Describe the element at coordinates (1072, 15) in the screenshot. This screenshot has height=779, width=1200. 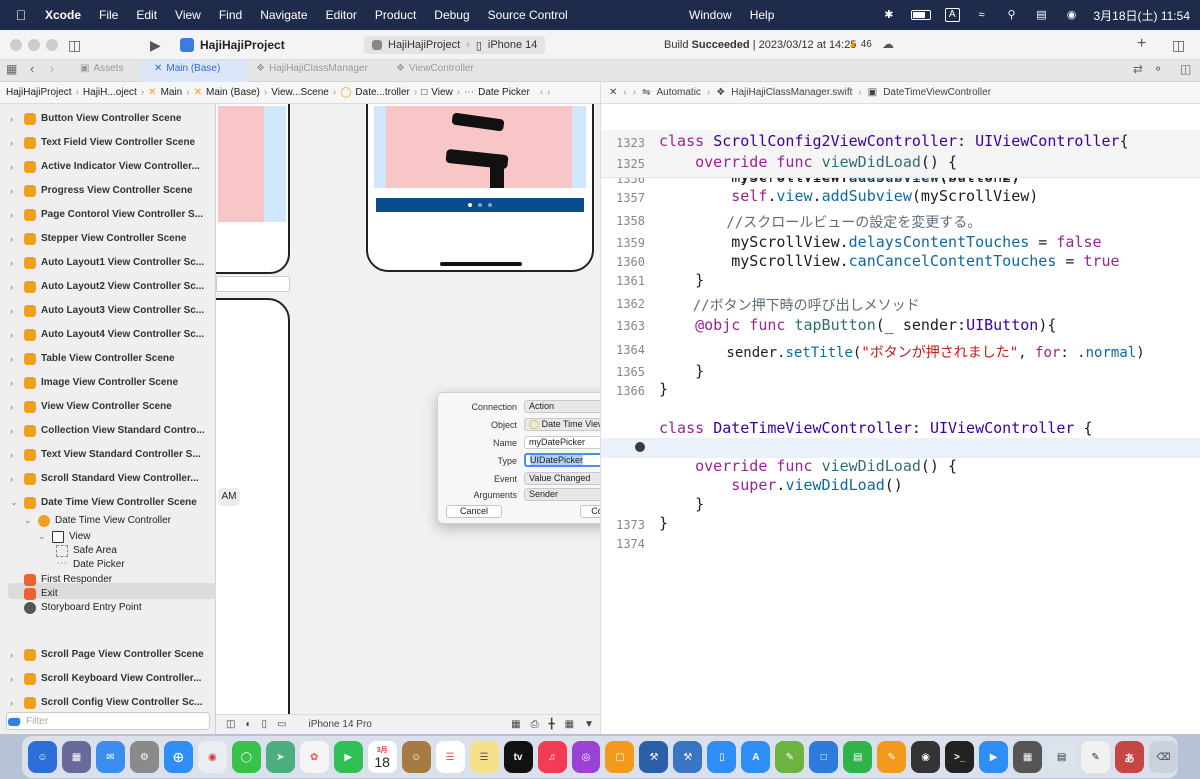
I see `siri-icon: ◉` at that location.